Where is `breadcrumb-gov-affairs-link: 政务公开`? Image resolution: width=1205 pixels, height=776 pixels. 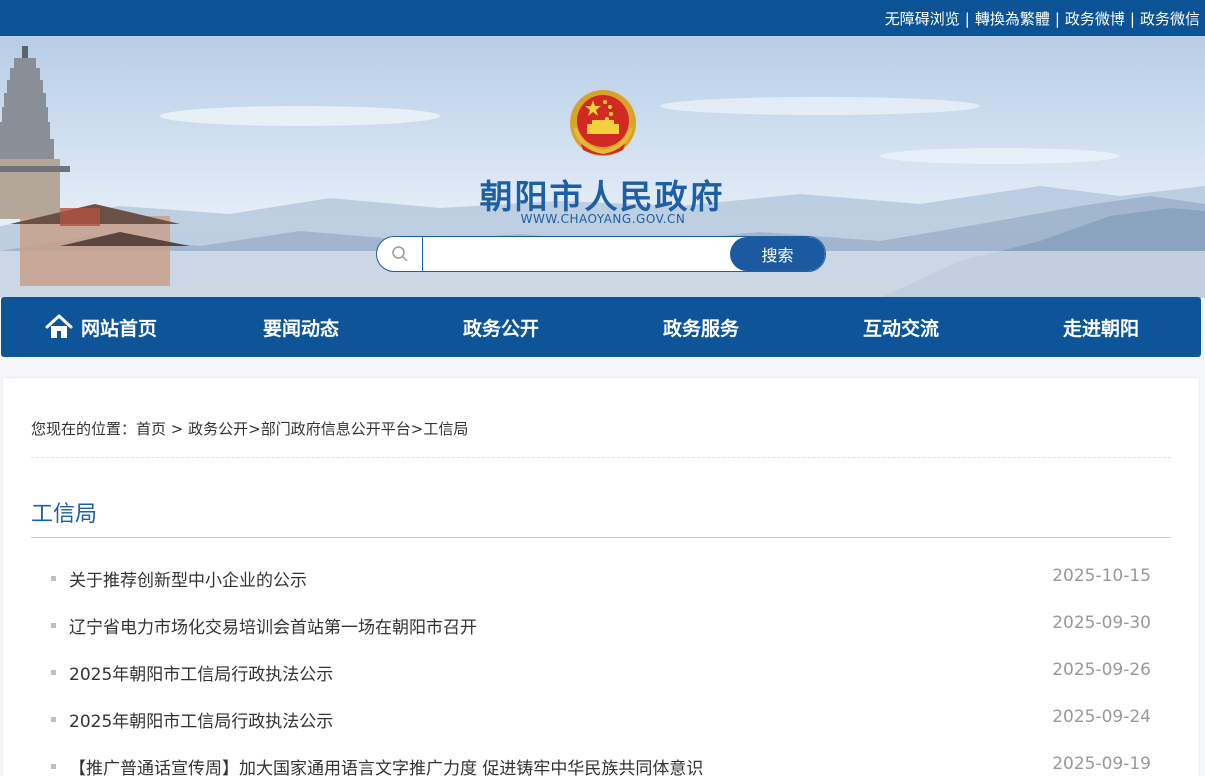
breadcrumb-gov-affairs-link: 政务公开 is located at coordinates (218, 429).